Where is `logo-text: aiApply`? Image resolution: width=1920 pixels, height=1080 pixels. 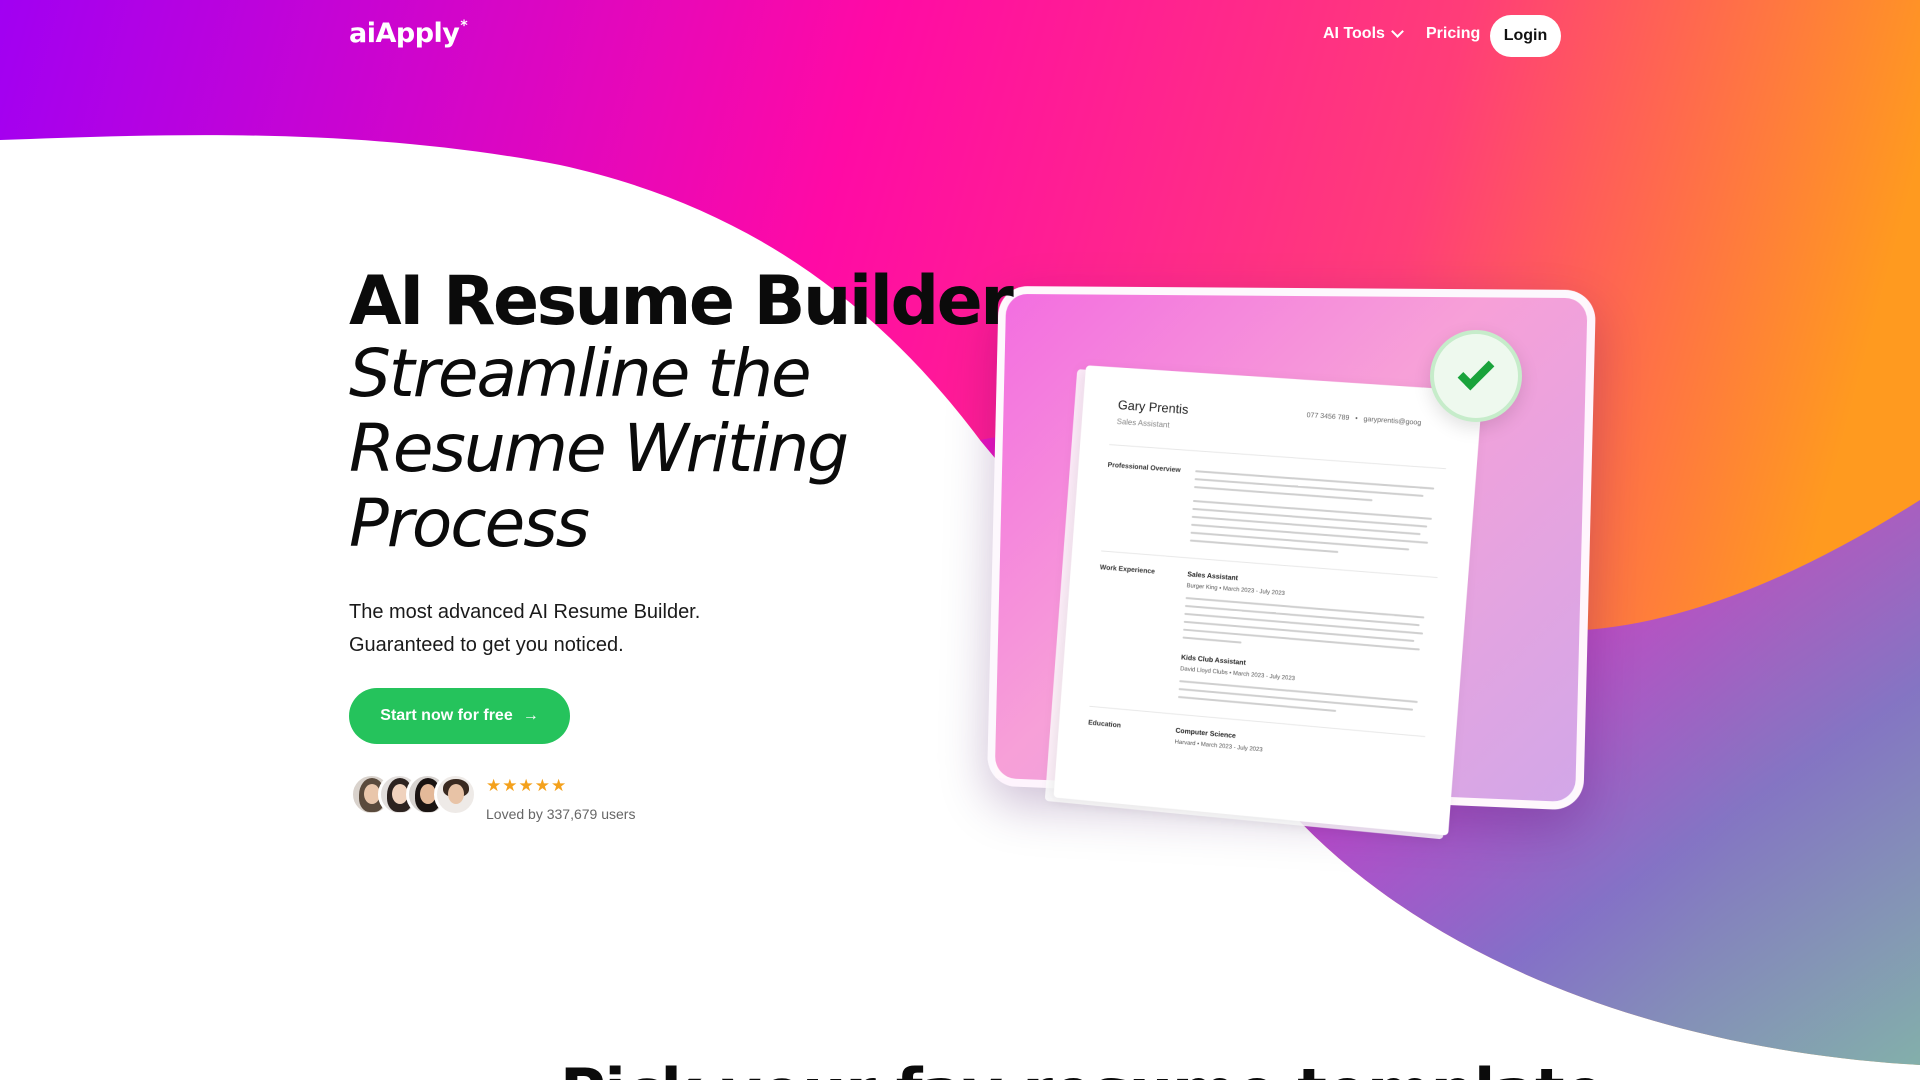 logo-text: aiApply is located at coordinates (404, 33).